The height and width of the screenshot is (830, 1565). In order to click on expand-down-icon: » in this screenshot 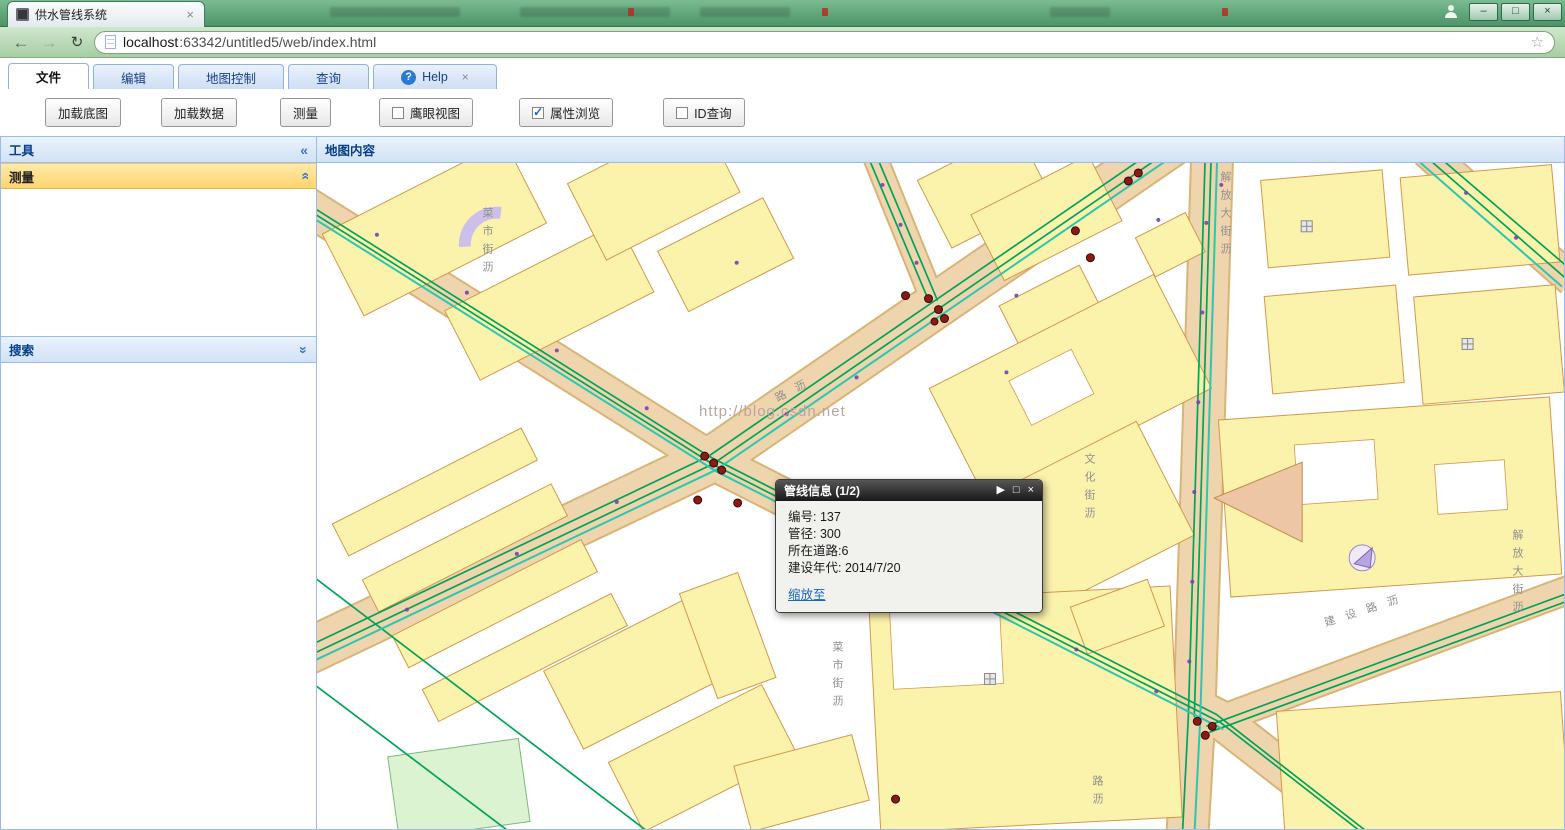, I will do `click(304, 350)`.